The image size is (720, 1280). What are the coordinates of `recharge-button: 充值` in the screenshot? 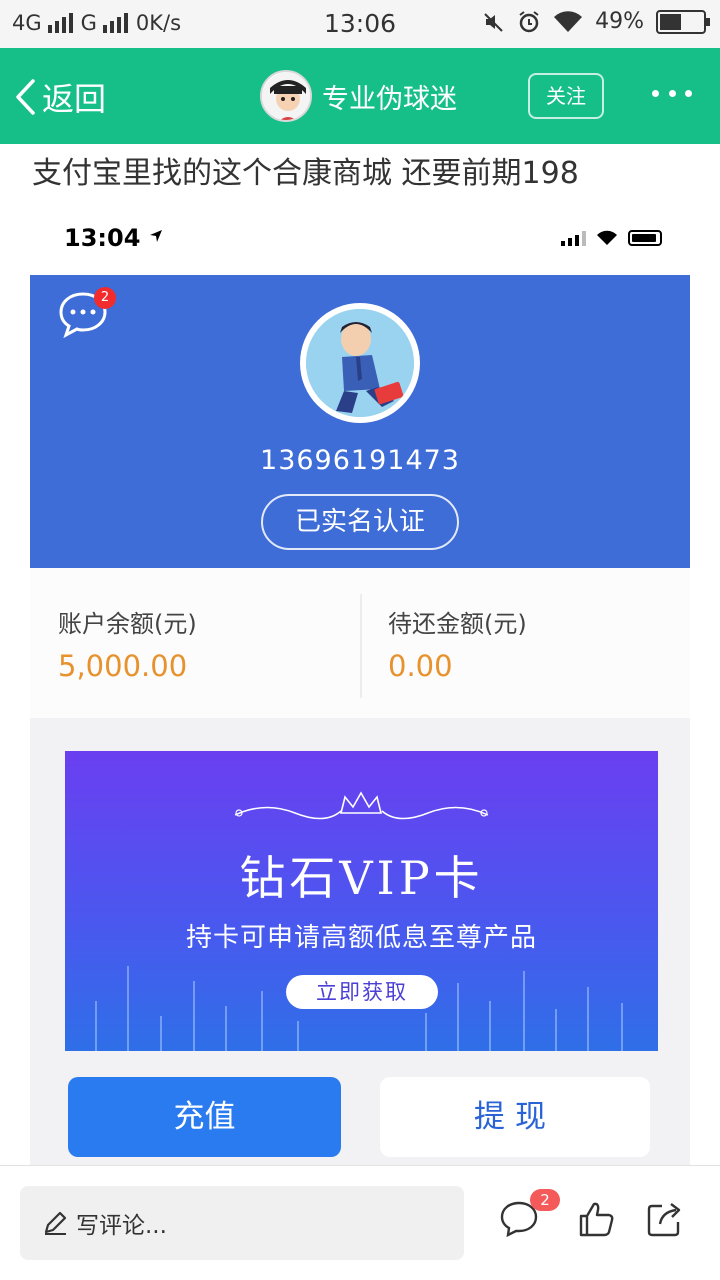 It's located at (204, 1117).